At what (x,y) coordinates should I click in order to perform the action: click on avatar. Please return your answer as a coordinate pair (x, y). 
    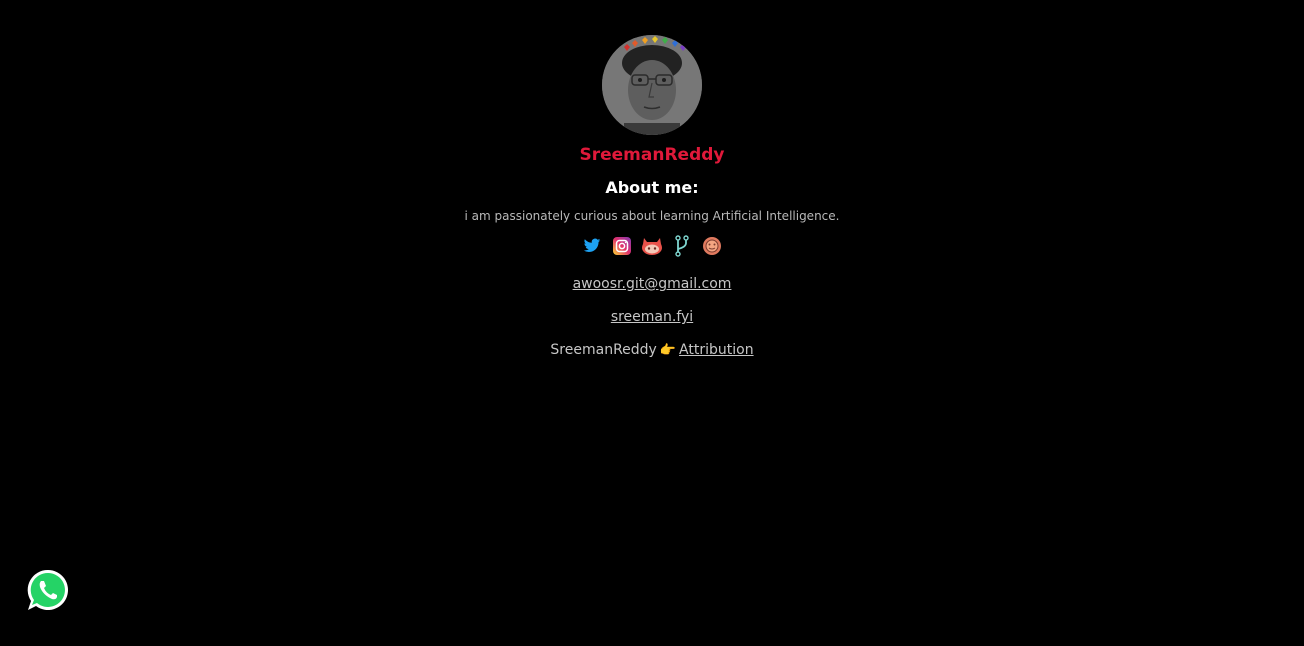
    Looking at the image, I should click on (652, 85).